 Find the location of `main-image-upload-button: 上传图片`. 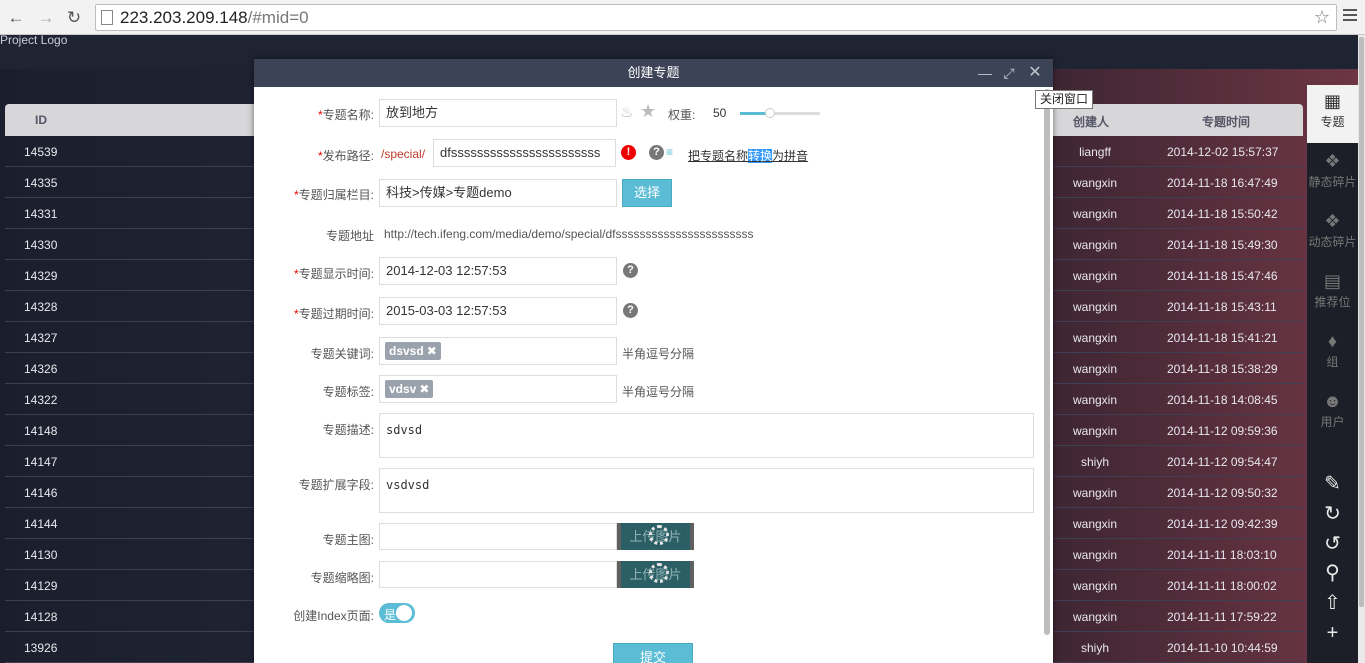

main-image-upload-button: 上传图片 is located at coordinates (655, 536).